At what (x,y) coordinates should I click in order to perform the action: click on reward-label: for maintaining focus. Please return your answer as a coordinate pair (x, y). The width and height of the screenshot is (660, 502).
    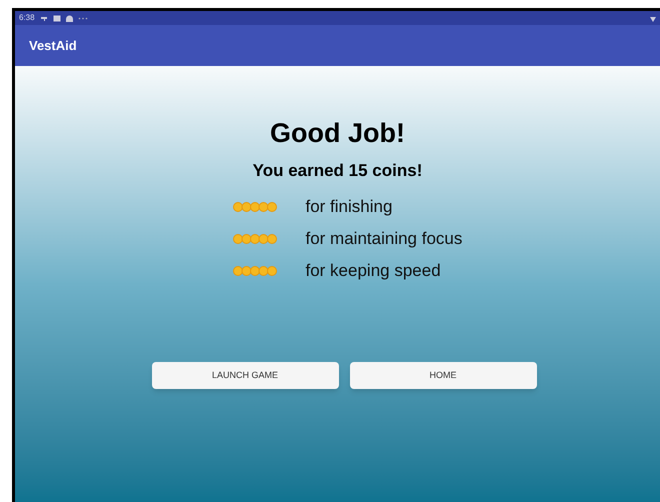
    Looking at the image, I should click on (384, 239).